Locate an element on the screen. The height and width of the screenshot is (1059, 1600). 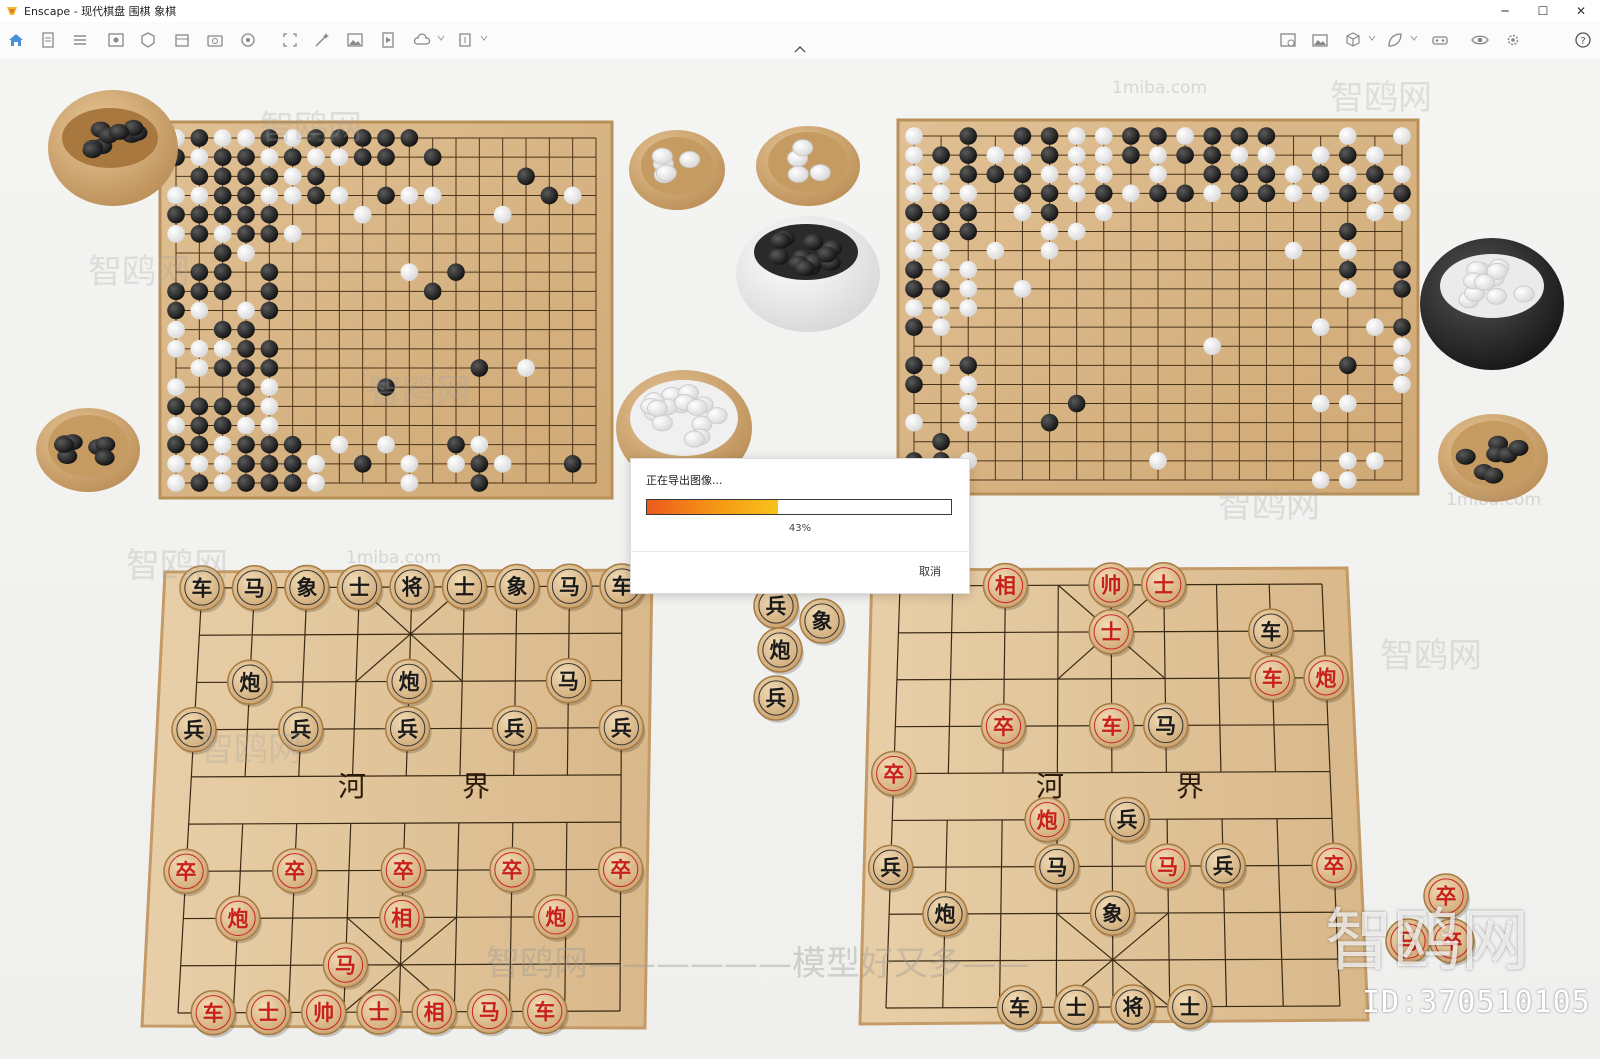
go-board-right is located at coordinates (1158, 307).